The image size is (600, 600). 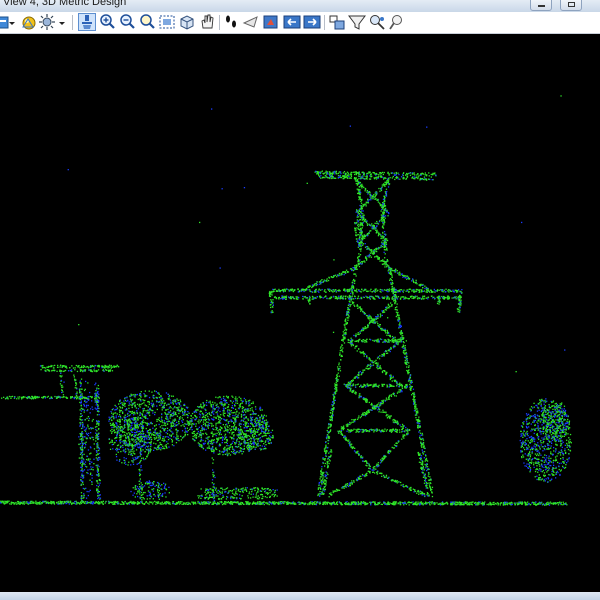 What do you see at coordinates (312, 22) in the screenshot?
I see `clip-volume-icon` at bounding box center [312, 22].